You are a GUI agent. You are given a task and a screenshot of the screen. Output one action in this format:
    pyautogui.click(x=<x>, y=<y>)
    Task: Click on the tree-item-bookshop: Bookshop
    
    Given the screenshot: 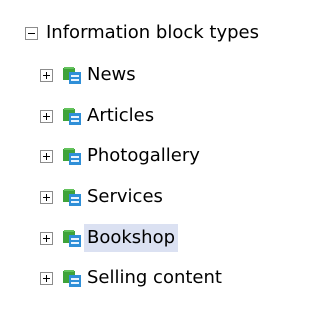 What is the action you would take?
    pyautogui.click(x=109, y=238)
    